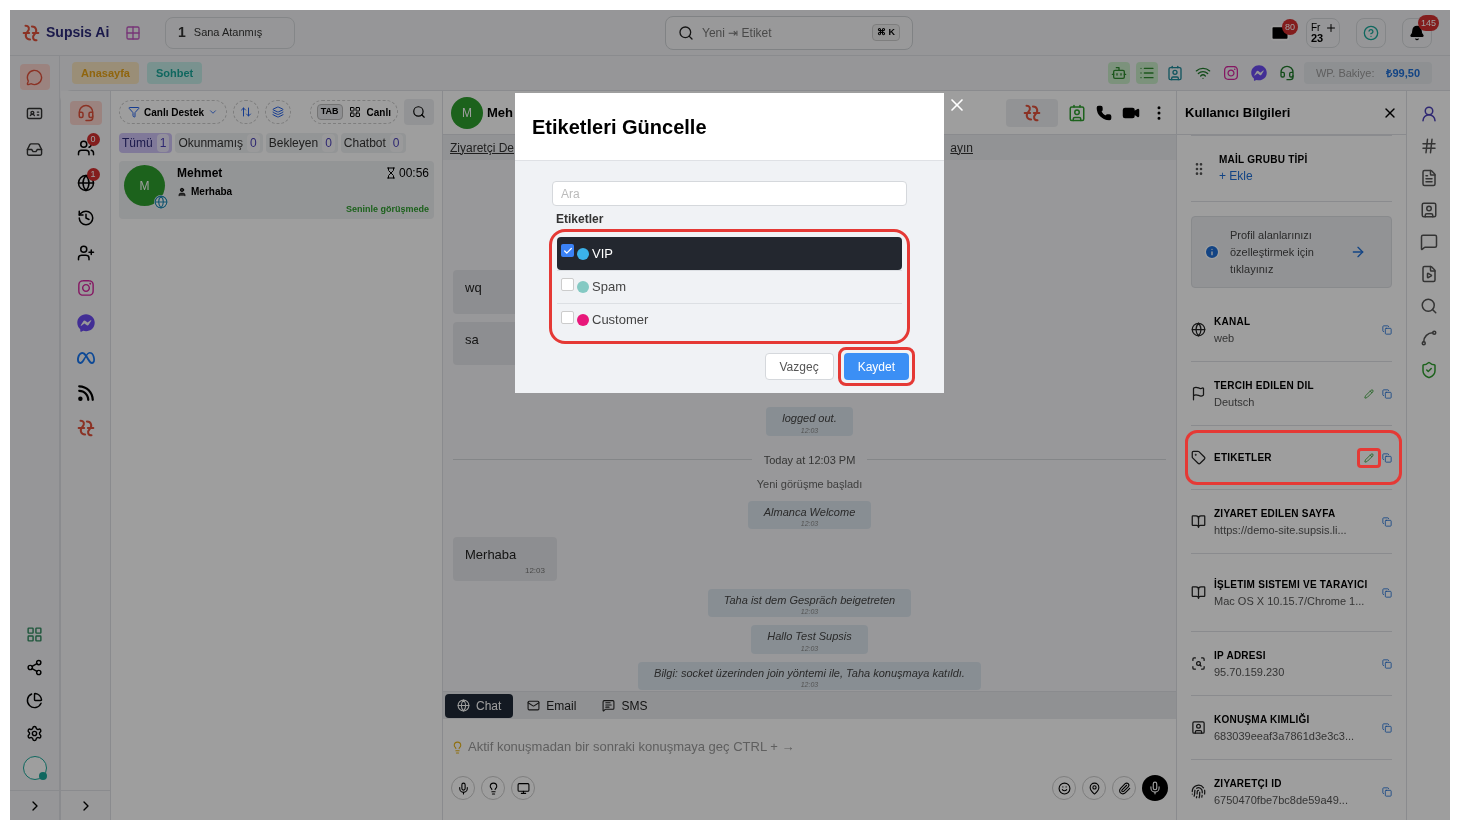  What do you see at coordinates (1272, 252) in the screenshot?
I see `hint-text: Profil alanlarınızı özelleştirmek için tıklayınız` at bounding box center [1272, 252].